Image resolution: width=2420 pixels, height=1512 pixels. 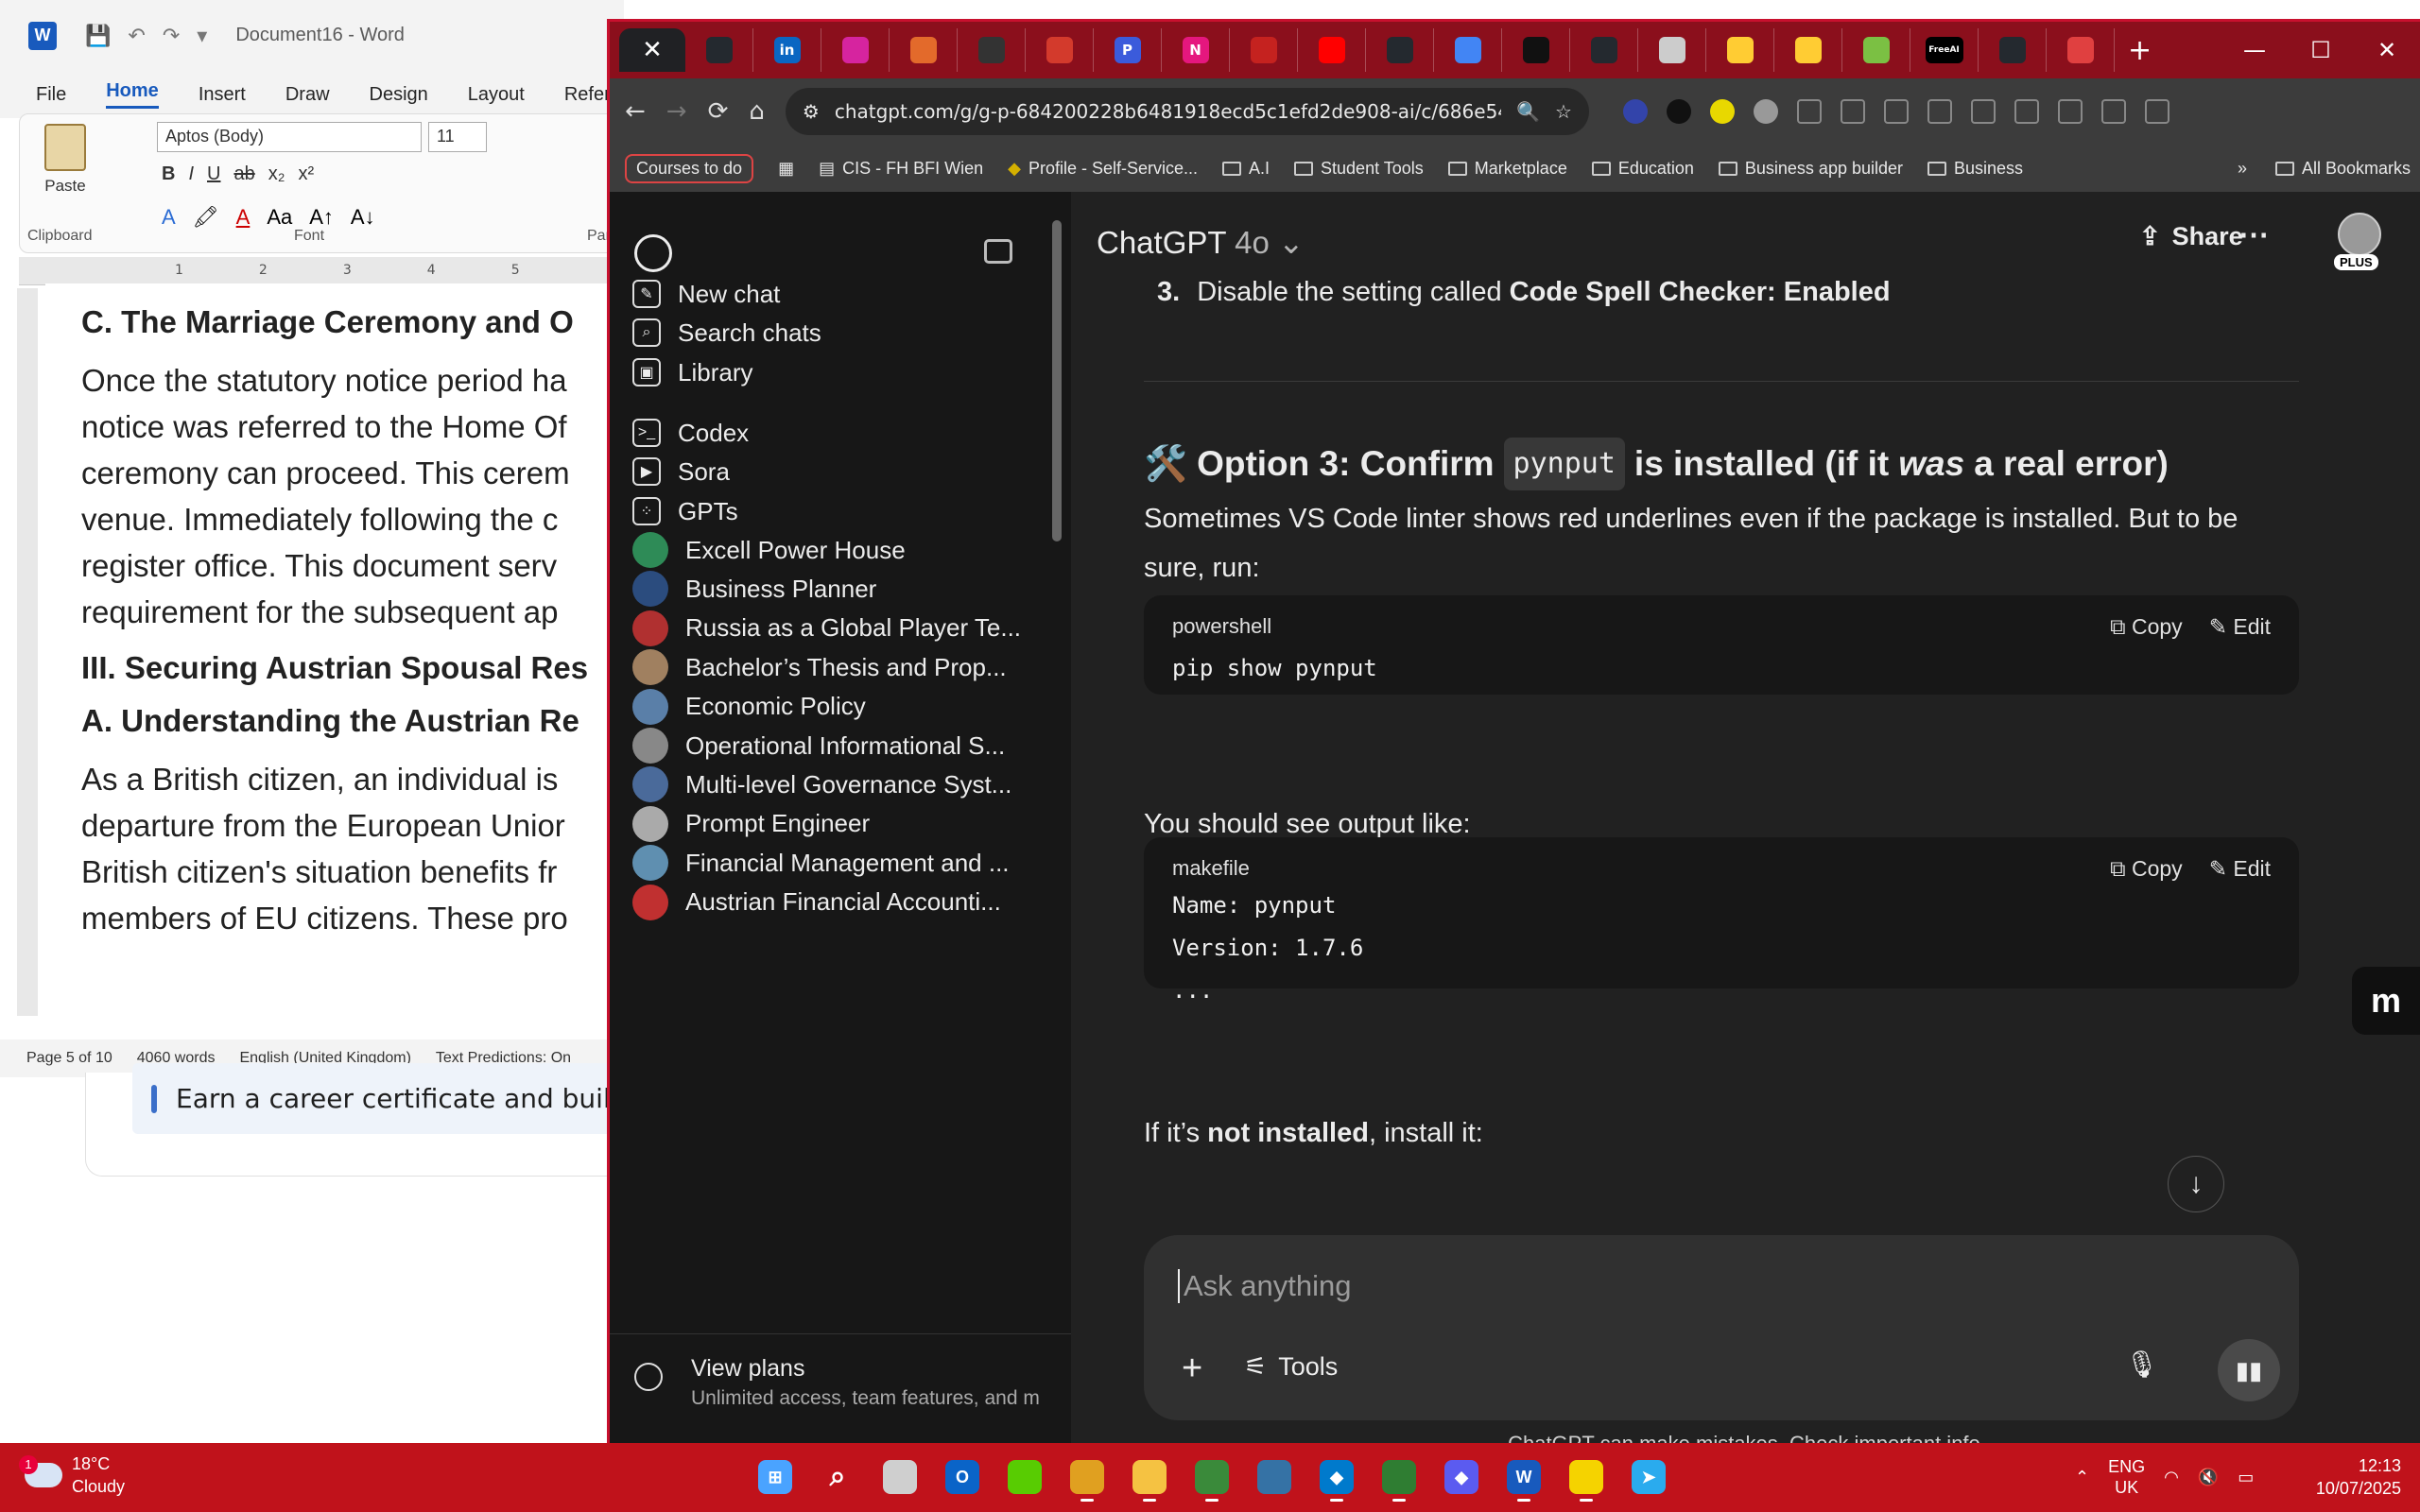 I want to click on bookmark-folder-business: Business, so click(x=1975, y=169).